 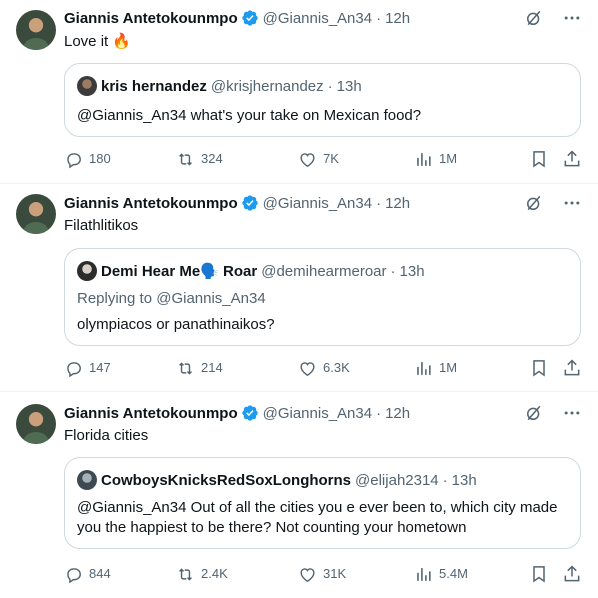 I want to click on like-button: 6.3K, so click(x=324, y=368).